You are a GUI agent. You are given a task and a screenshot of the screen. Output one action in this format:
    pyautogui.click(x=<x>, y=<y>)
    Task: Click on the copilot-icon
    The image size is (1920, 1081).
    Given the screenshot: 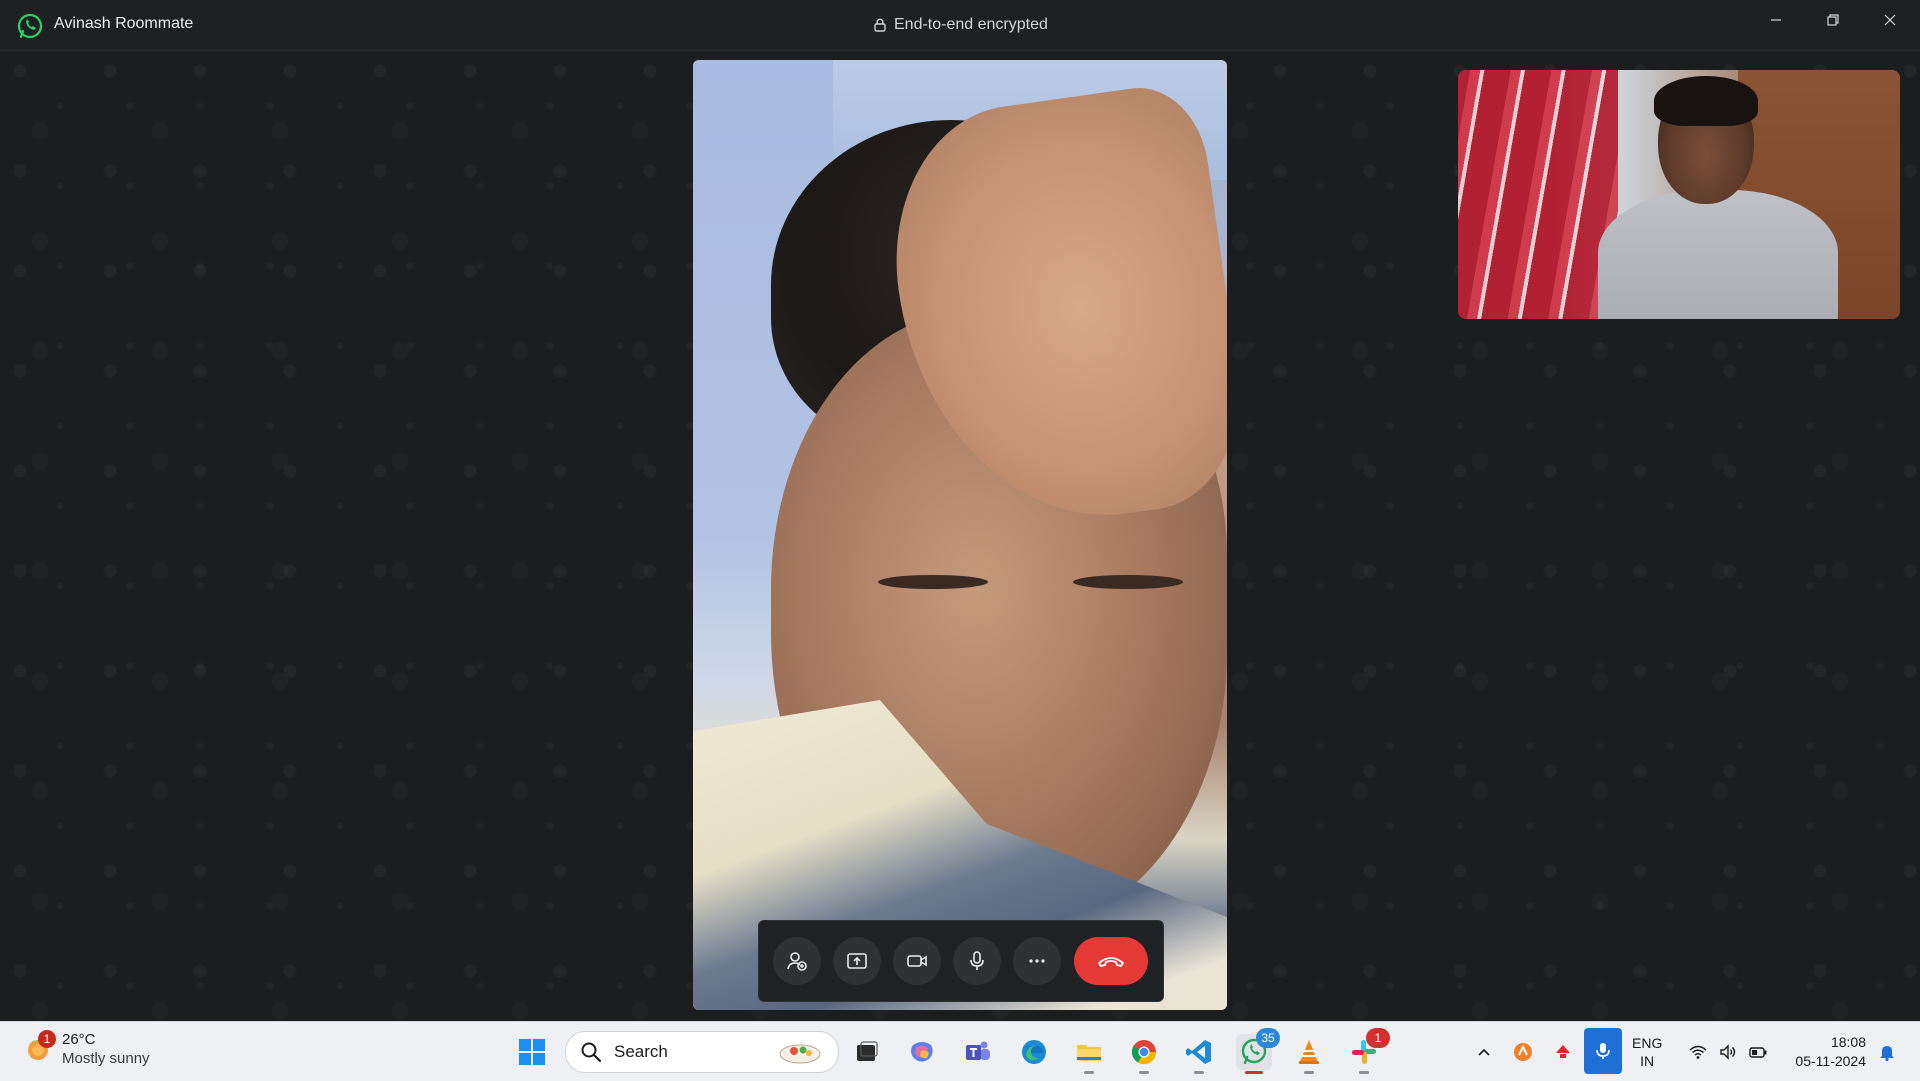 What is the action you would take?
    pyautogui.click(x=922, y=1052)
    